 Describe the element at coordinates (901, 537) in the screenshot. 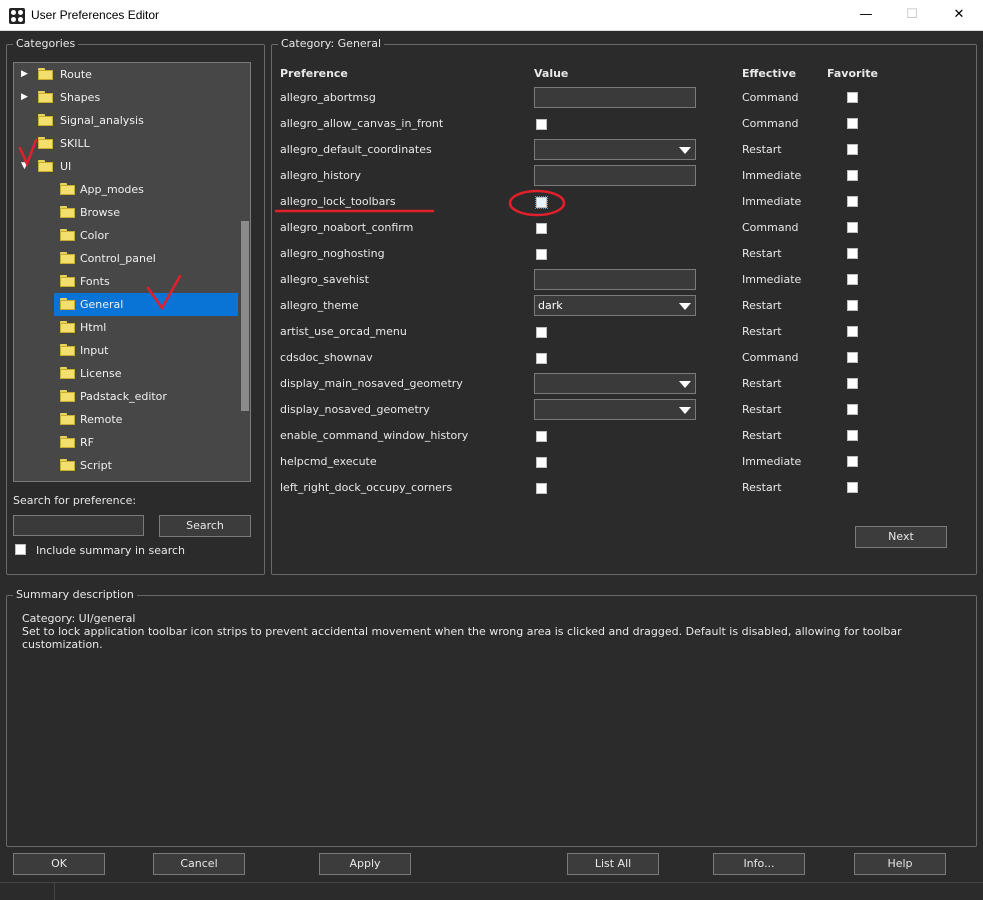

I see `next-button: Next` at that location.